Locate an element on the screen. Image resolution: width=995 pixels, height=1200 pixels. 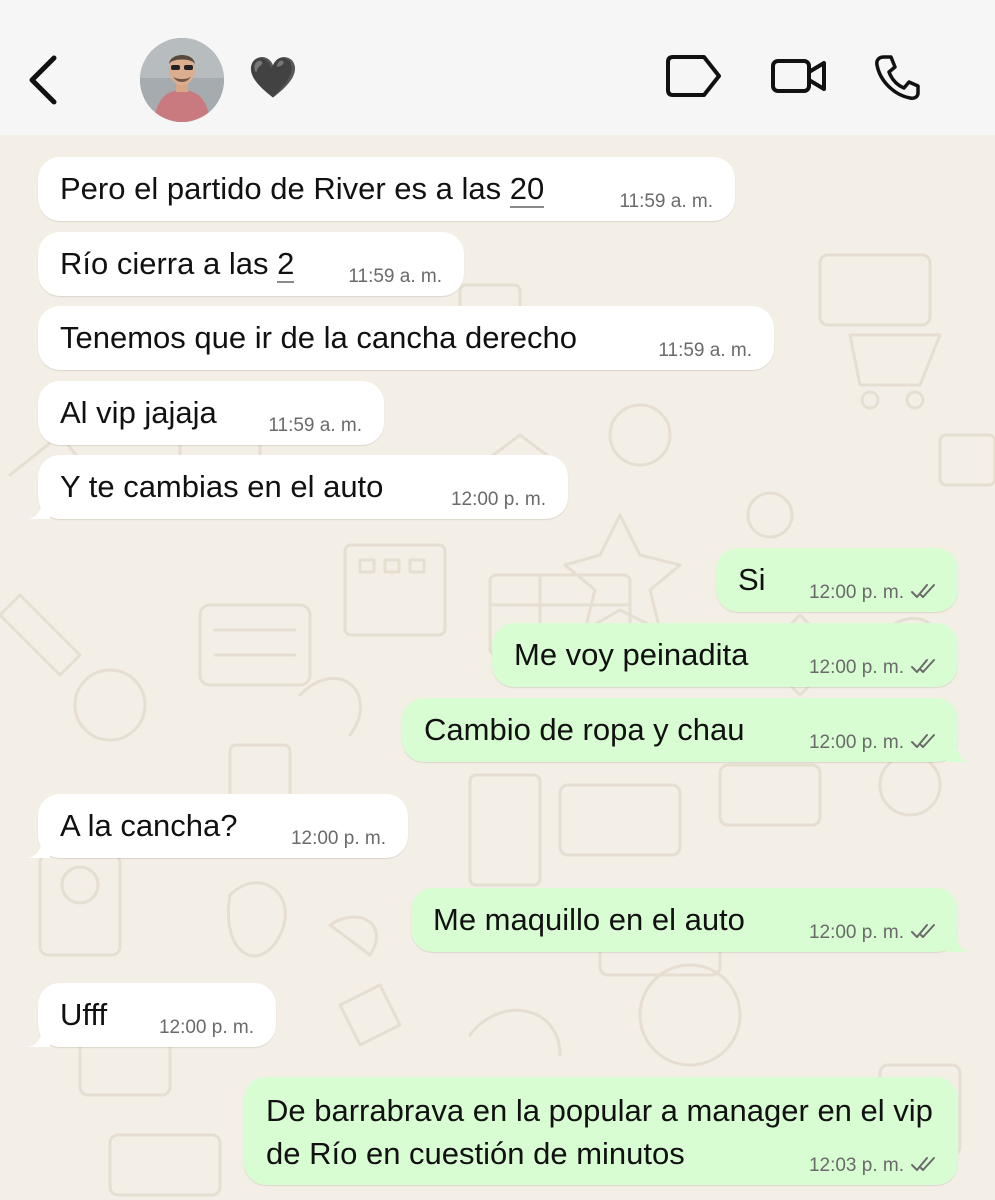
avatar is located at coordinates (182, 80).